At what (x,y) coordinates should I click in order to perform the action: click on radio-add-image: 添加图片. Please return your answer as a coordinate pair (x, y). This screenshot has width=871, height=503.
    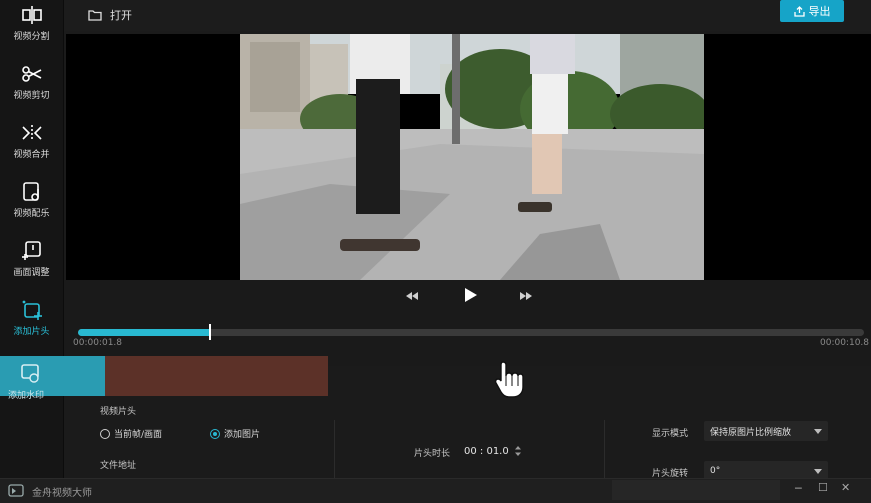
    Looking at the image, I should click on (235, 433).